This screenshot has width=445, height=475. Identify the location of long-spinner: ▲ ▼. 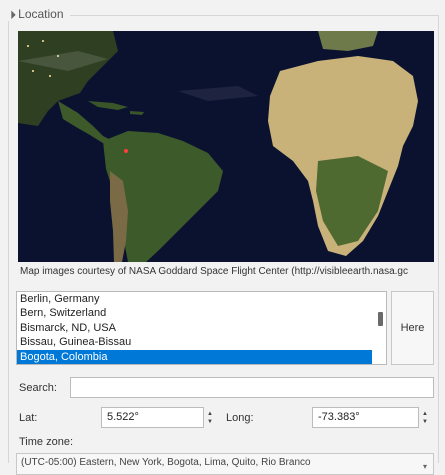
(425, 417).